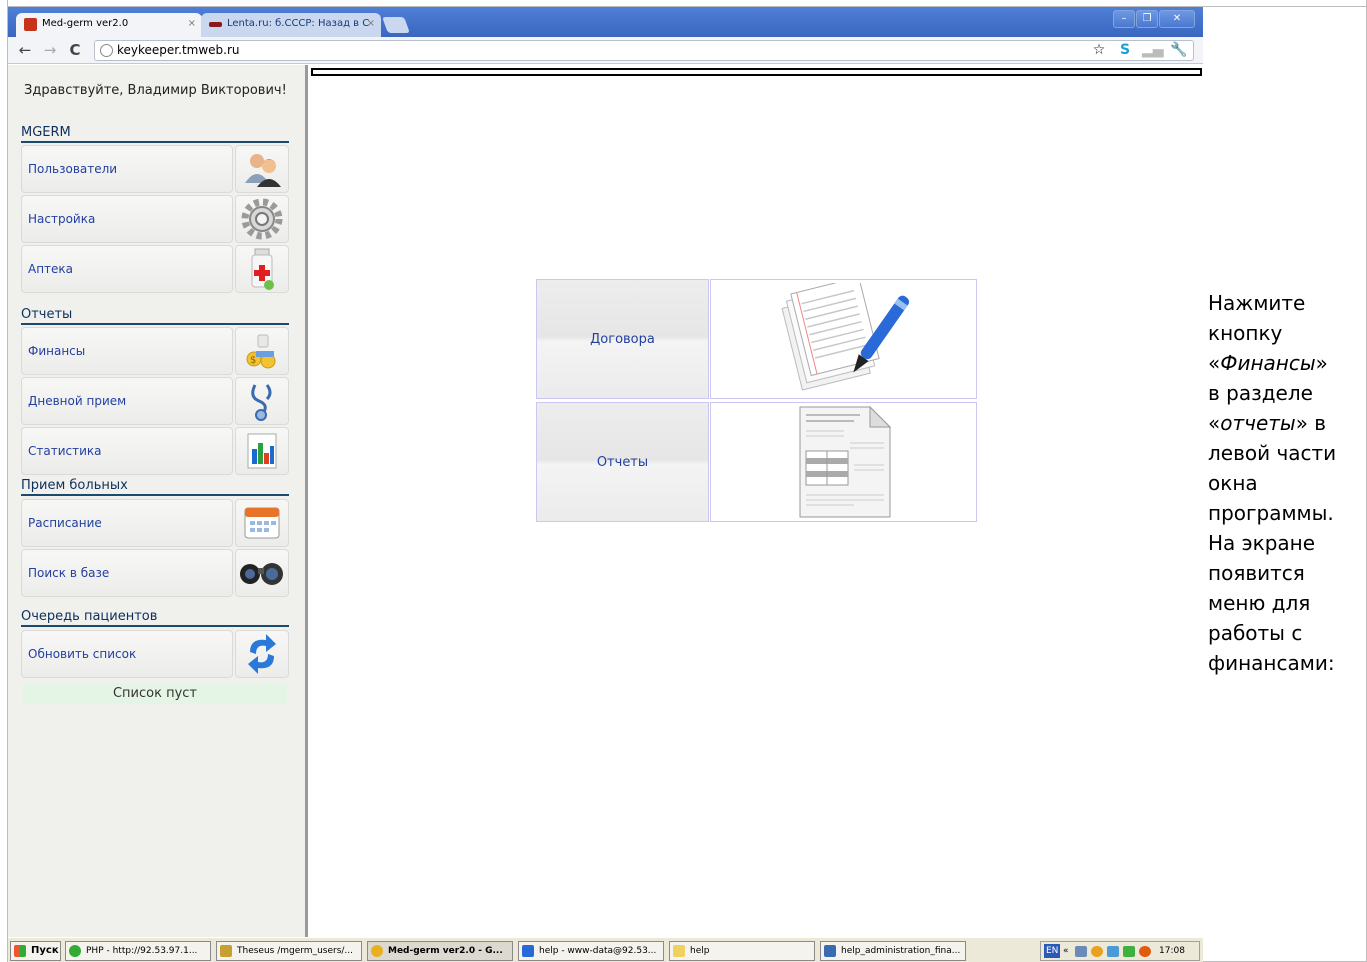 Image resolution: width=1367 pixels, height=962 pixels. What do you see at coordinates (25, 50) in the screenshot?
I see `back-arrow-icon: ←` at bounding box center [25, 50].